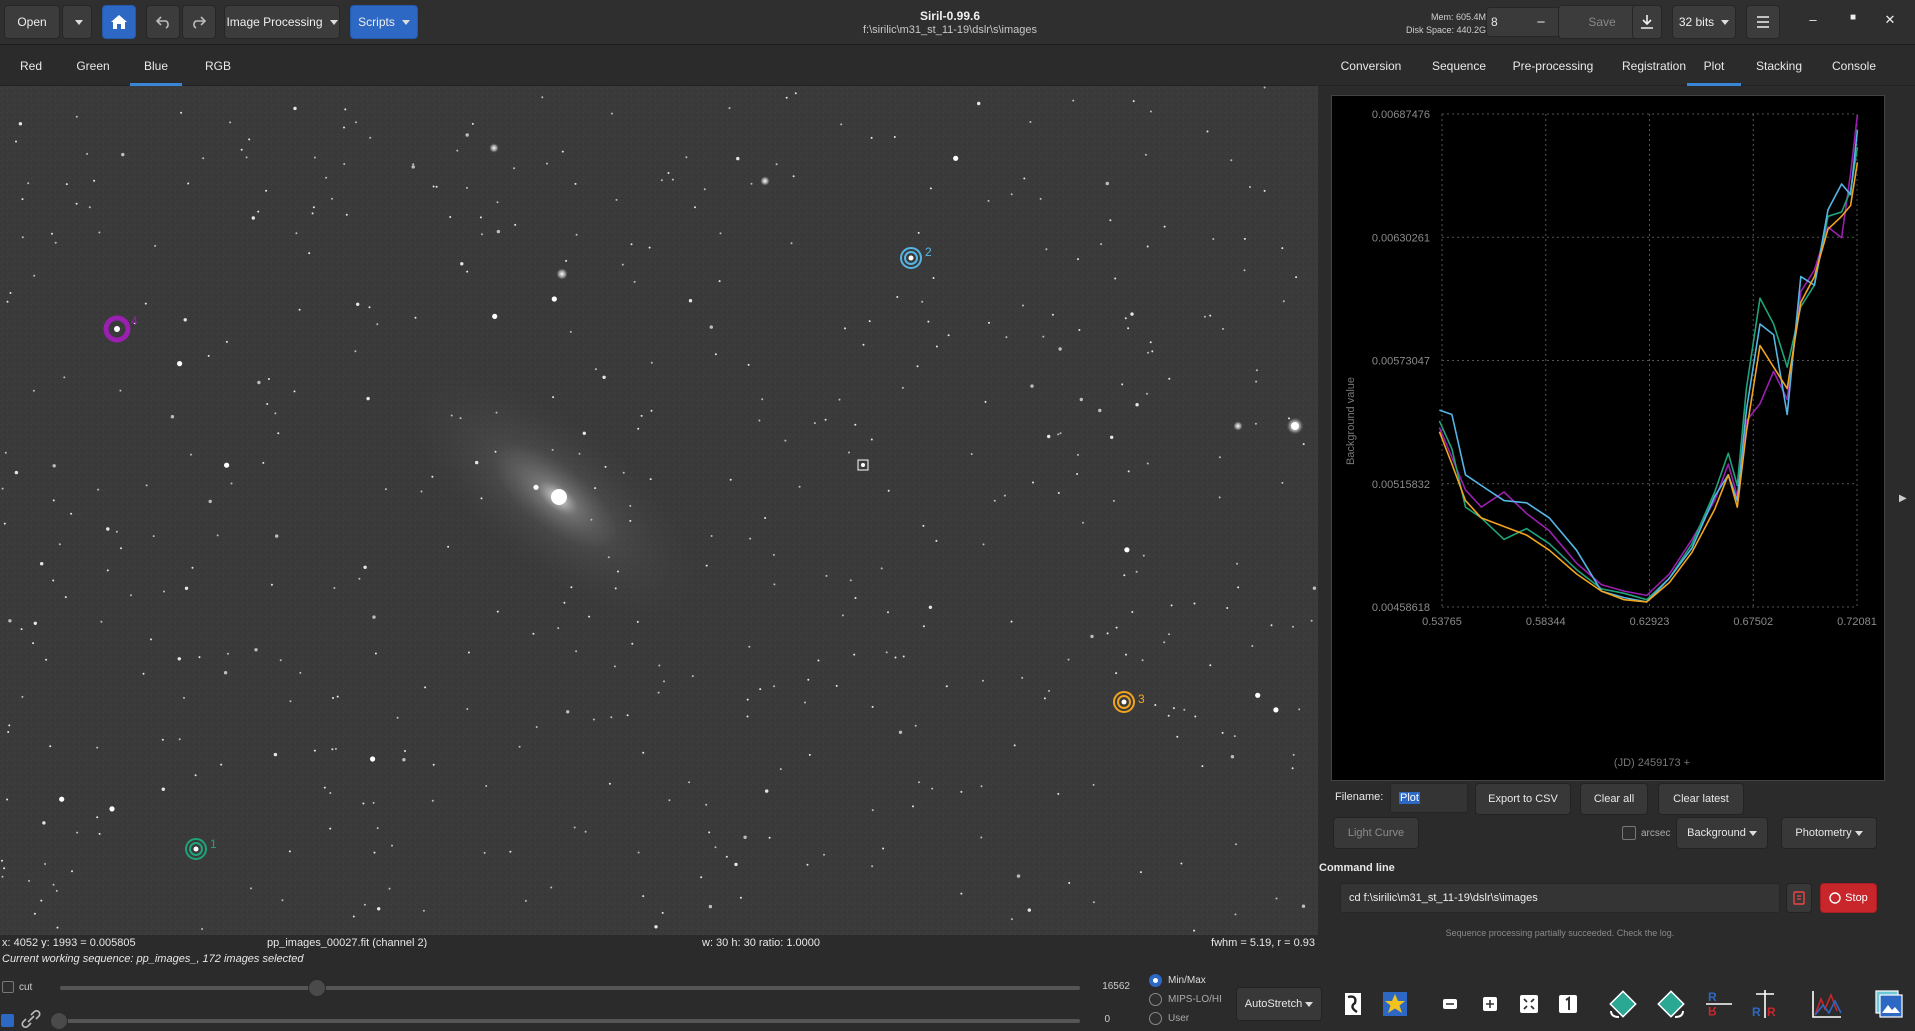 This screenshot has height=1031, width=1915. Describe the element at coordinates (1353, 1004) in the screenshot. I see `negative-view-button` at that location.